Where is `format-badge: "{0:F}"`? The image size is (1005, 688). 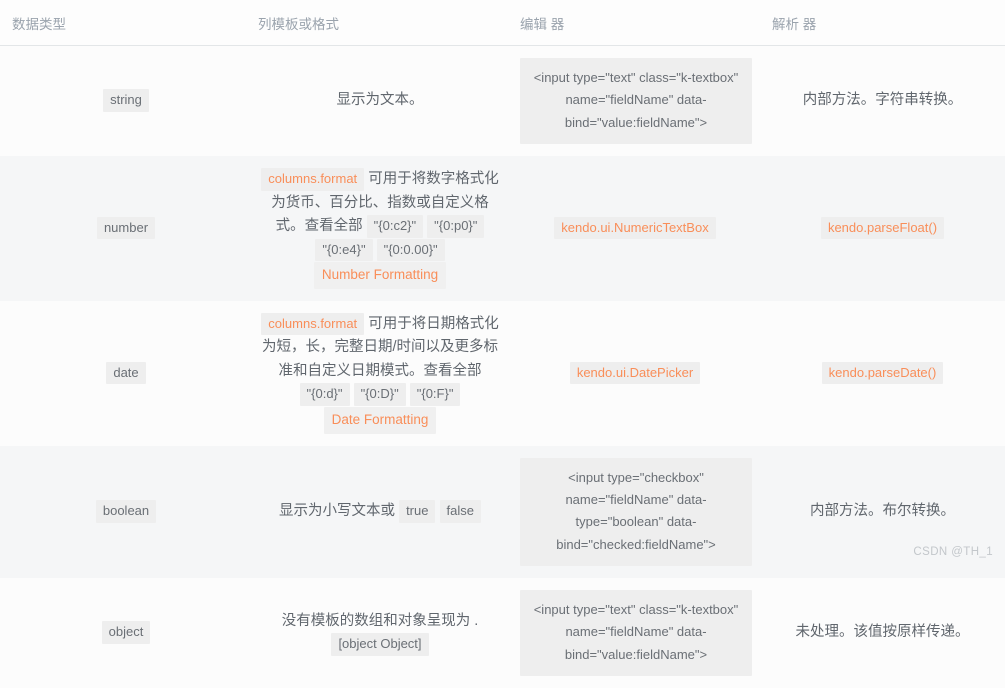 format-badge: "{0:F}" is located at coordinates (435, 394).